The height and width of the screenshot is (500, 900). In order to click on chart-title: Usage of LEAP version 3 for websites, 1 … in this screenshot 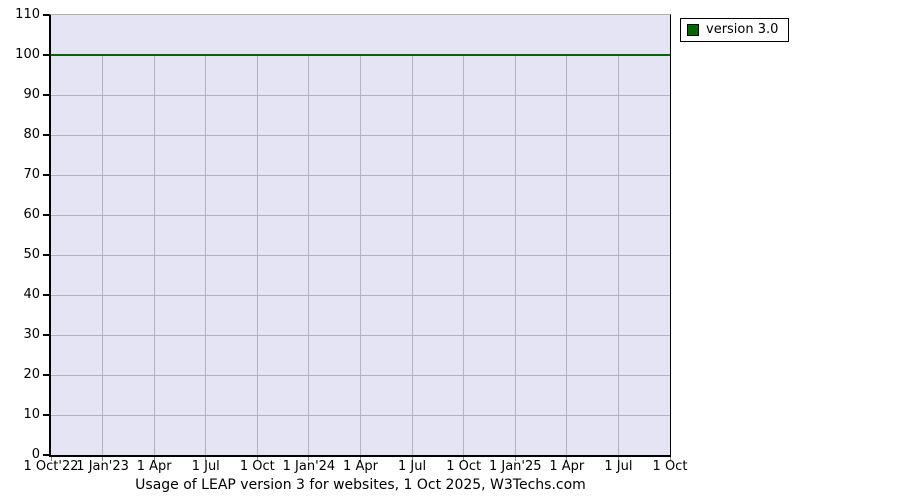, I will do `click(360, 485)`.